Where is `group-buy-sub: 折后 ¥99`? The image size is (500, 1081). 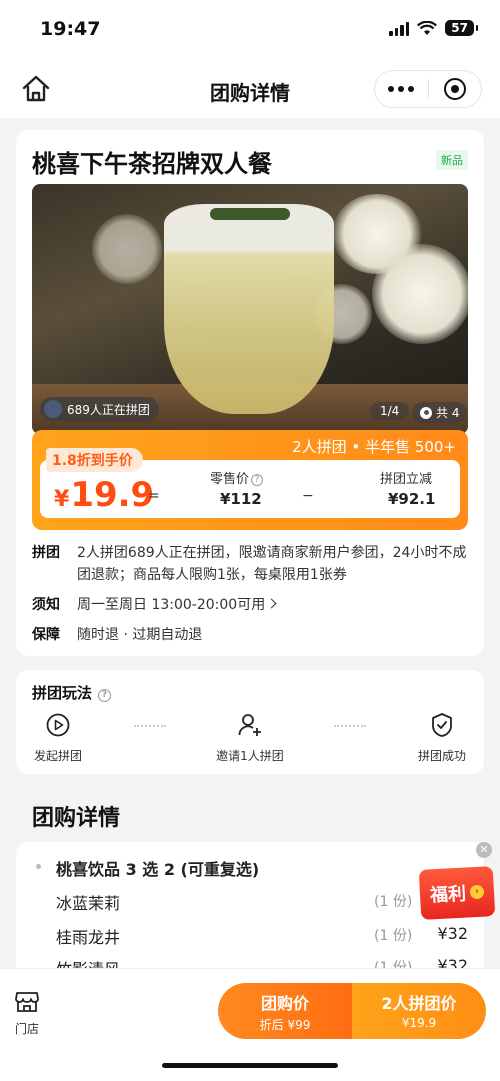 group-buy-sub: 折后 ¥99 is located at coordinates (285, 1025).